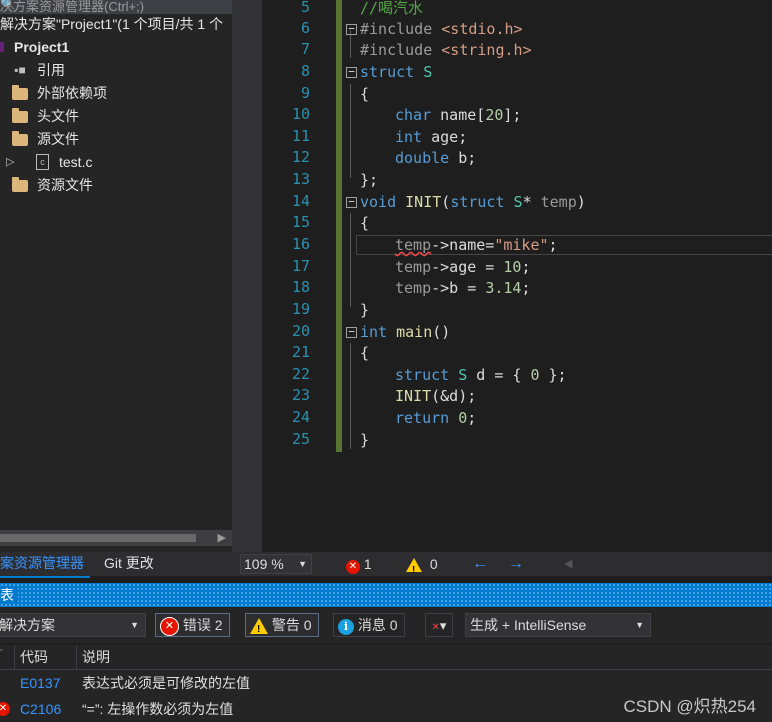 Image resolution: width=772 pixels, height=722 pixels. Describe the element at coordinates (300, 309) in the screenshot. I see `line-number: 19` at that location.